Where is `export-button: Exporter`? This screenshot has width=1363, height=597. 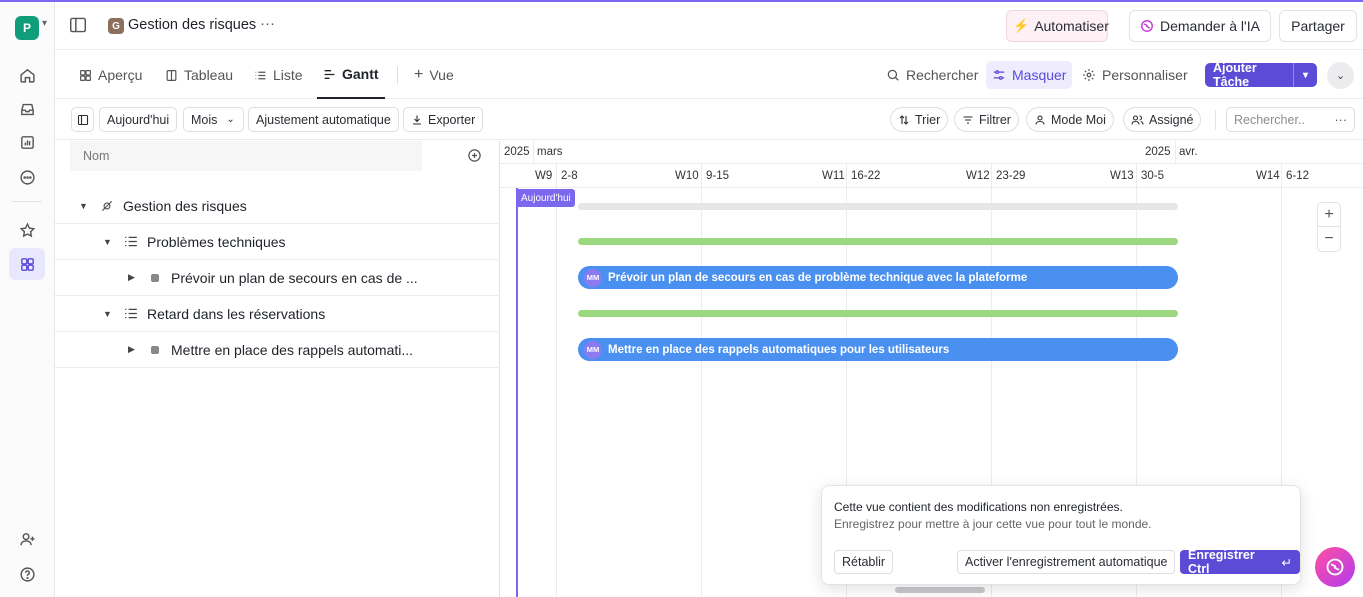 export-button: Exporter is located at coordinates (443, 119).